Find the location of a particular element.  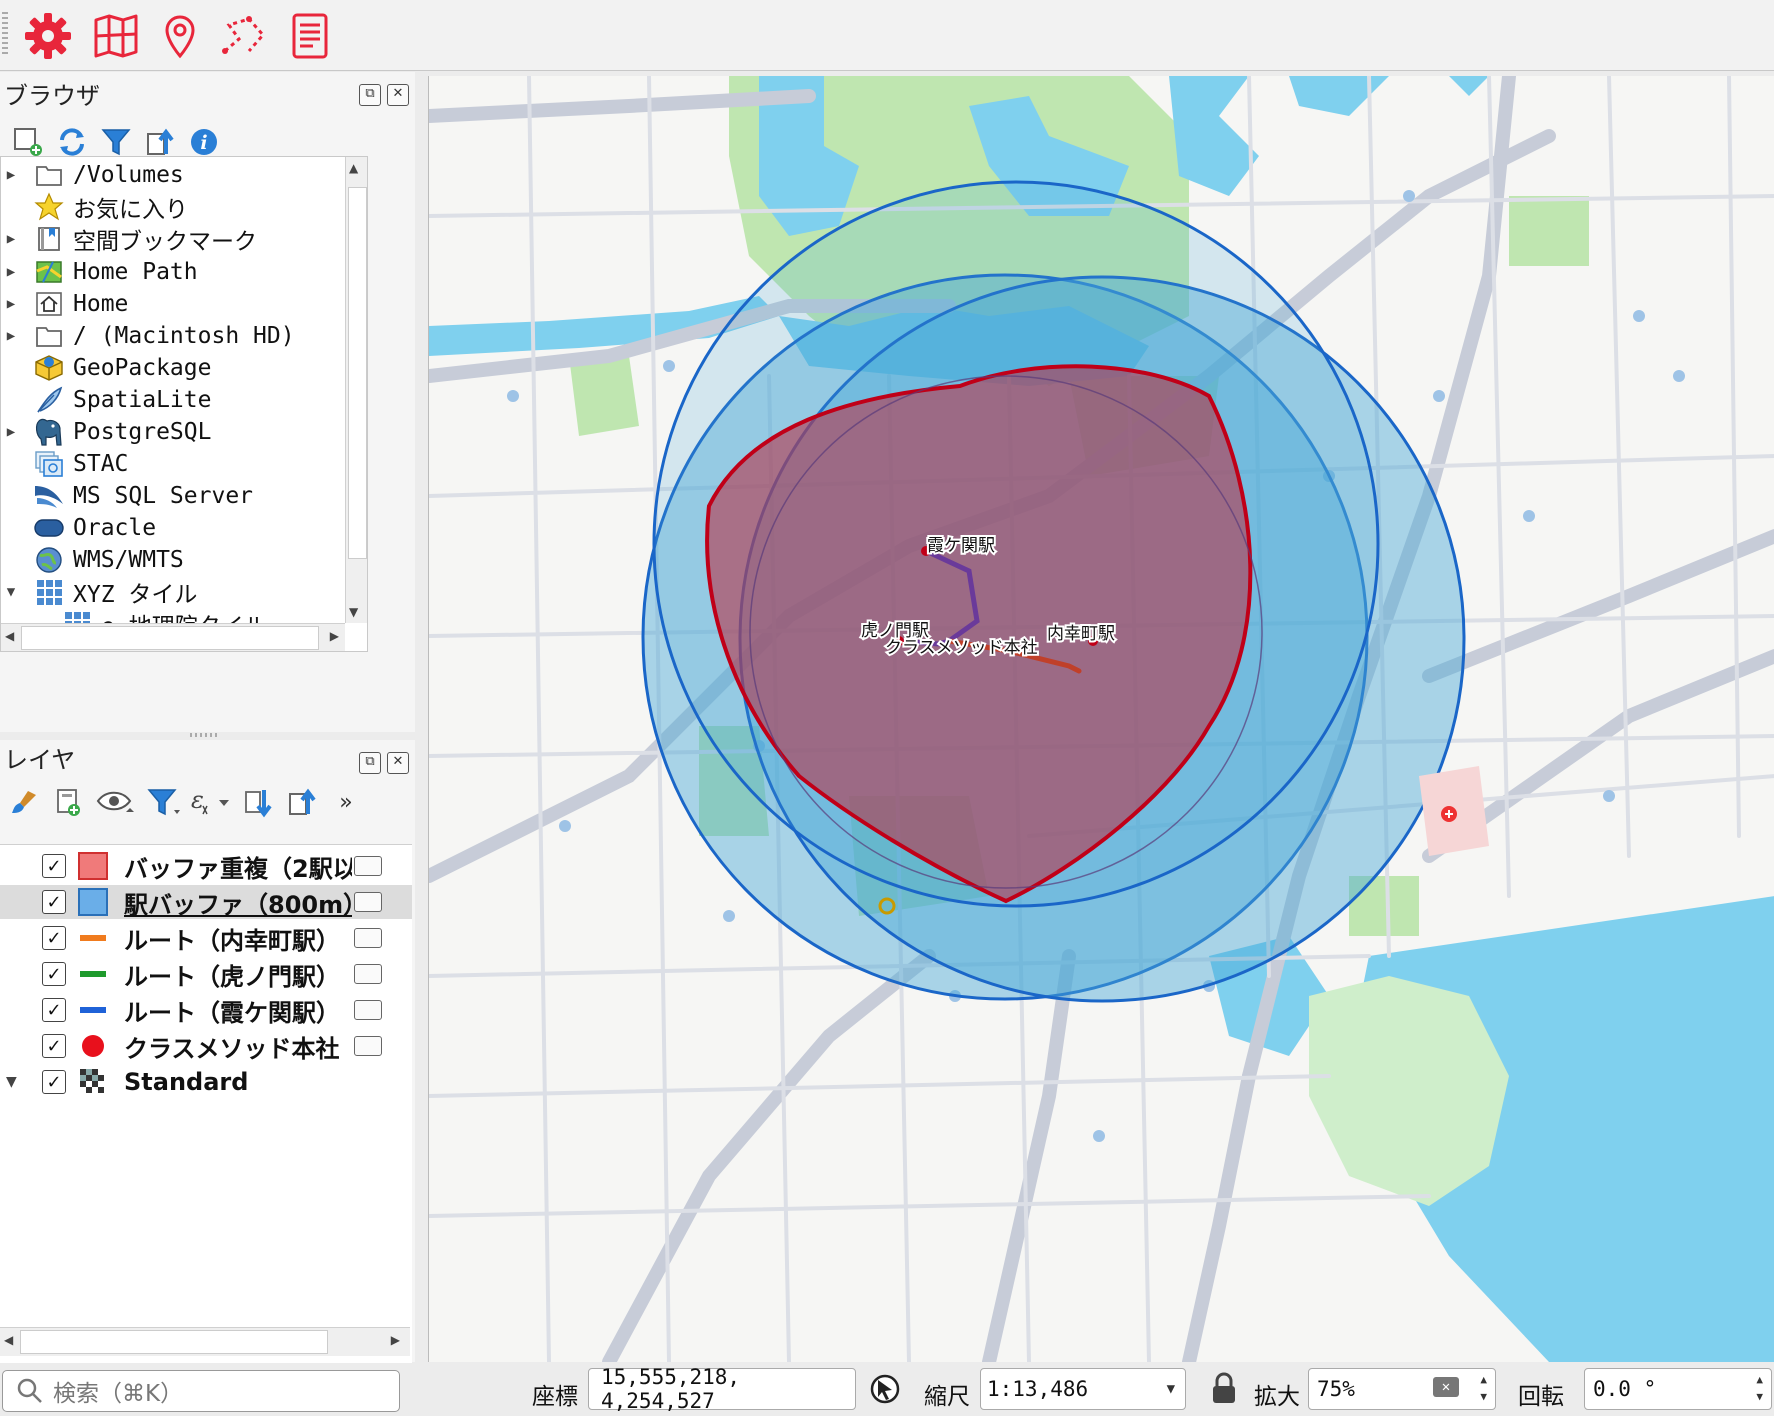

add-layer-icon is located at coordinates (28, 142).